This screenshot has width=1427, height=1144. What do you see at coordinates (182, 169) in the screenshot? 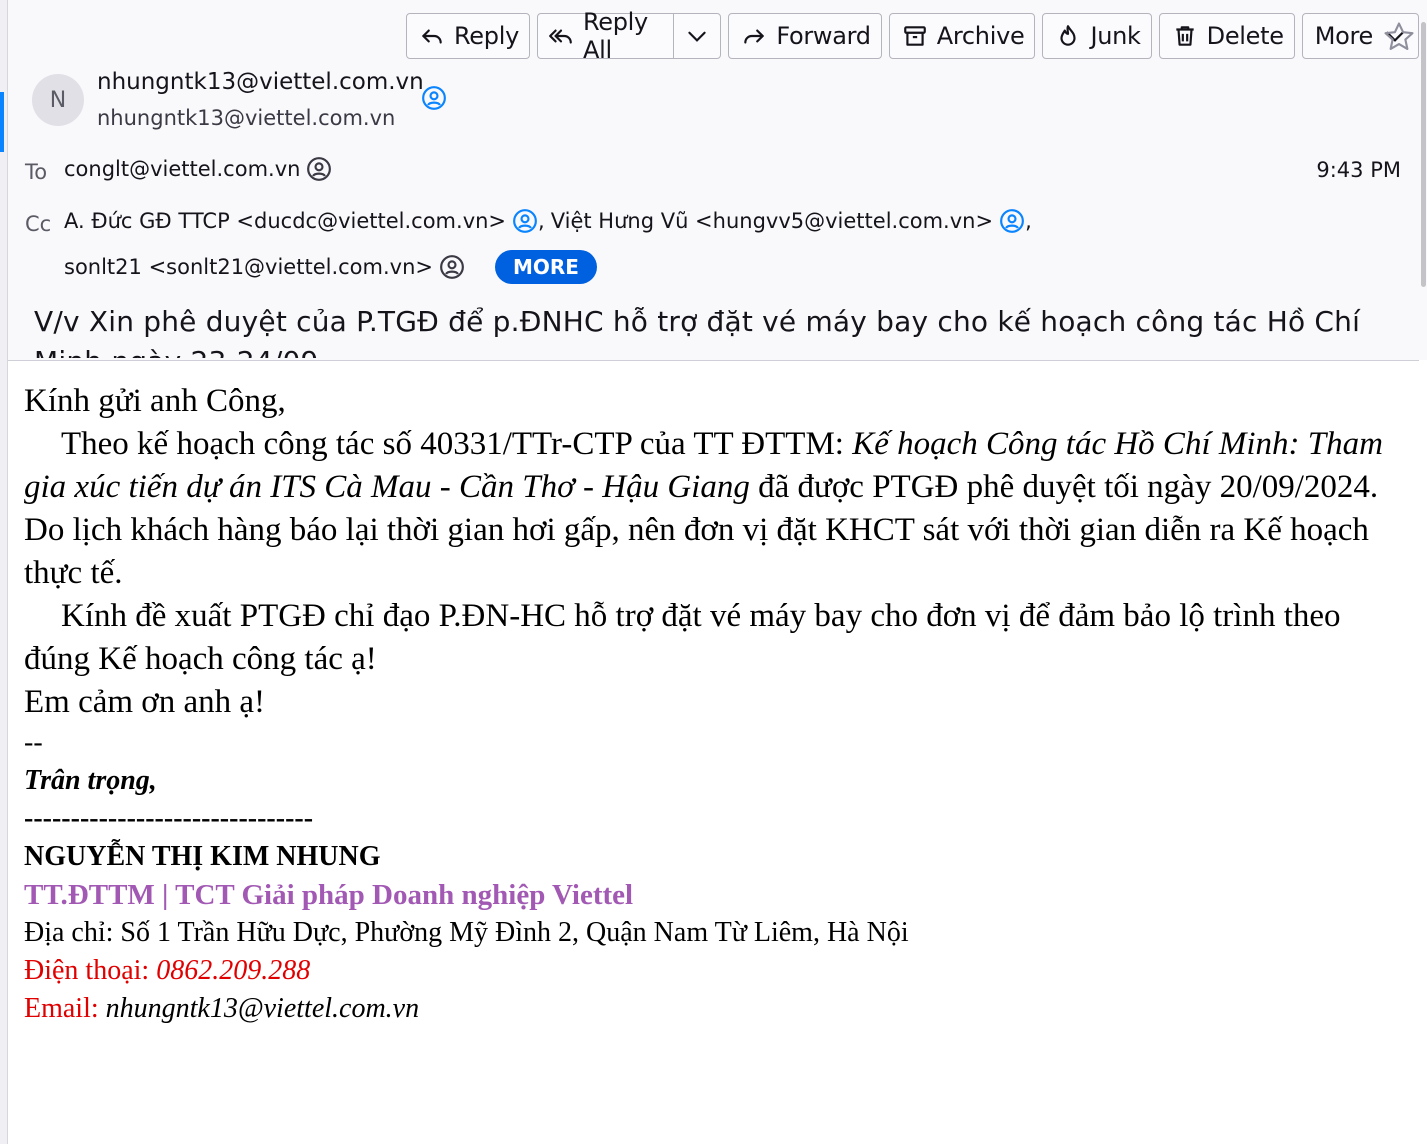
I see `to-recipient: conglt@viettel.com.vn` at bounding box center [182, 169].